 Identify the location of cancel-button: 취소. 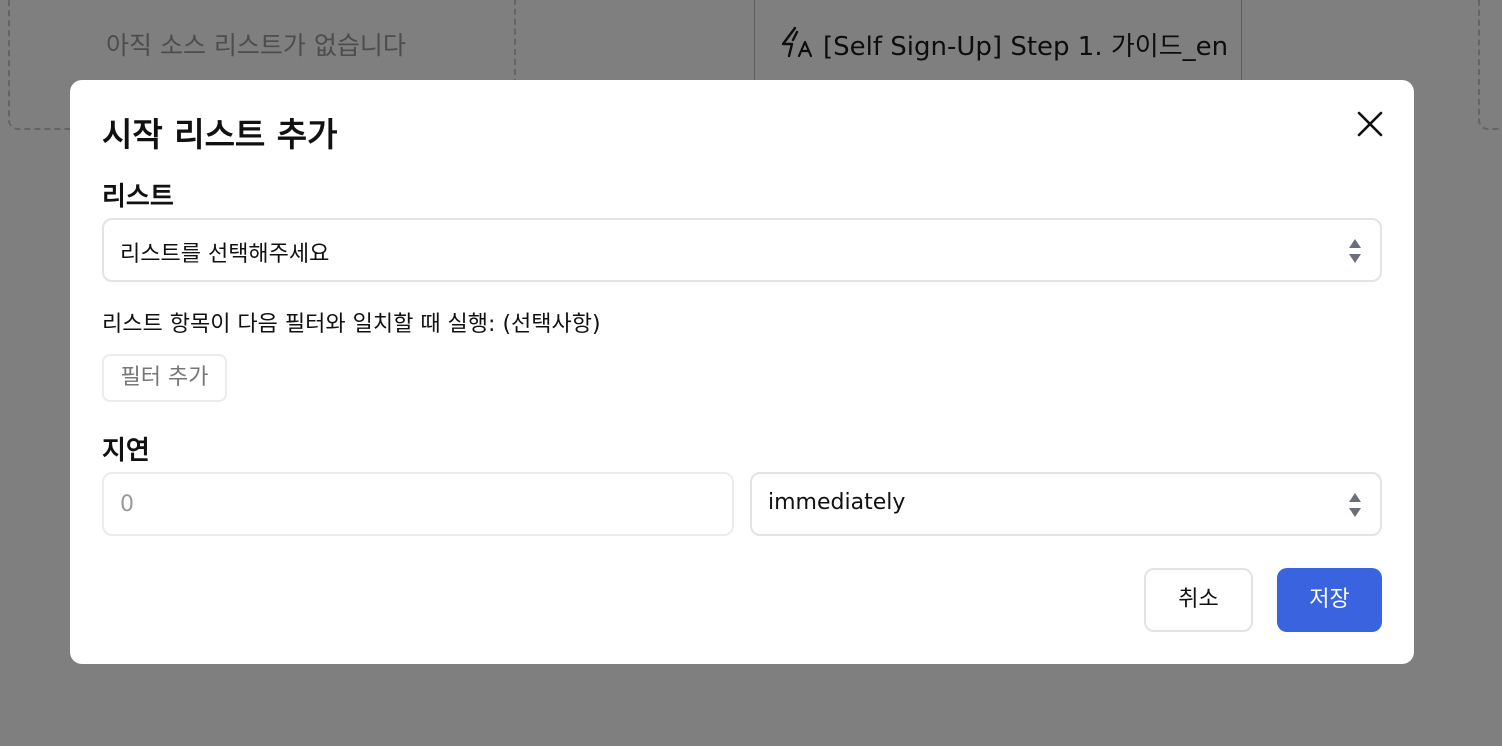
(1198, 600).